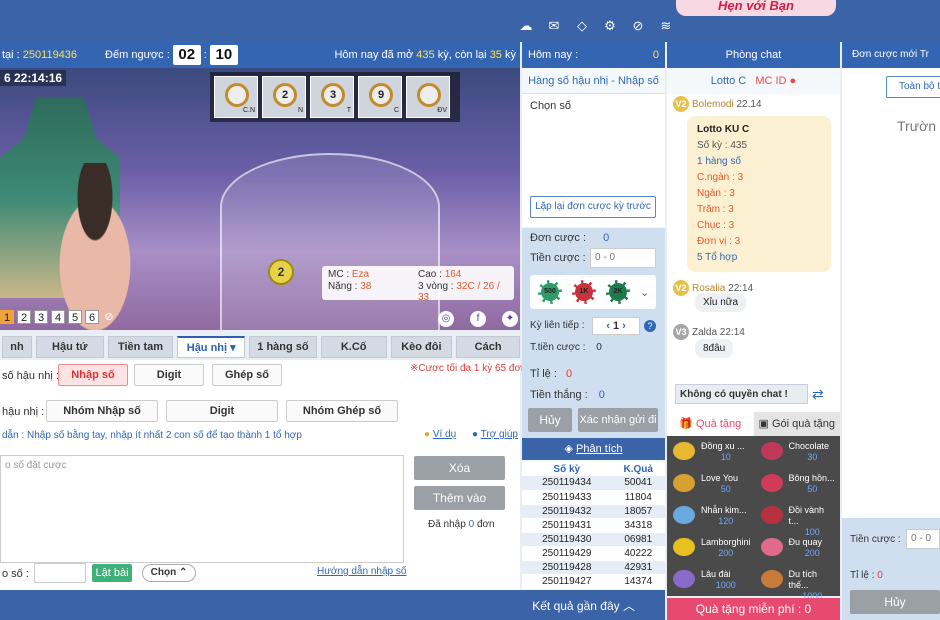 The width and height of the screenshot is (940, 620). Describe the element at coordinates (593, 567) in the screenshot. I see `table-row: 250119428 42931` at that location.